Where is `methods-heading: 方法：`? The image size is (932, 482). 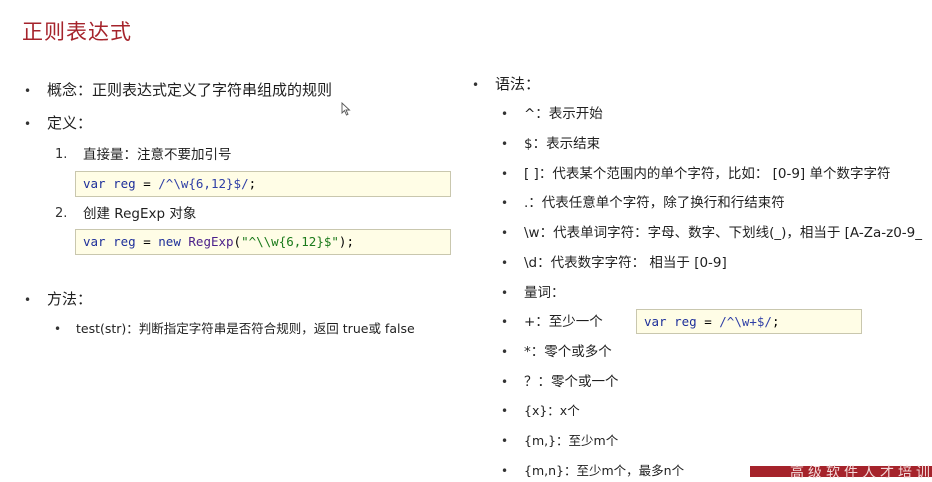
methods-heading: 方法： is located at coordinates (70, 299).